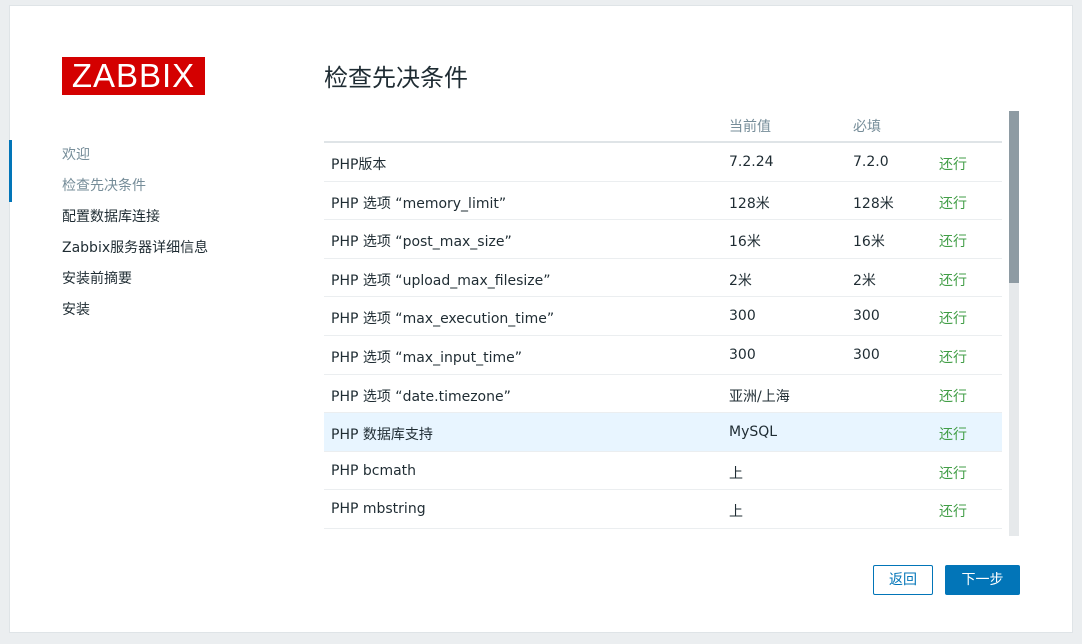 The image size is (1082, 644). I want to click on cell-requirement-name: PHP bcmath, so click(374, 470).